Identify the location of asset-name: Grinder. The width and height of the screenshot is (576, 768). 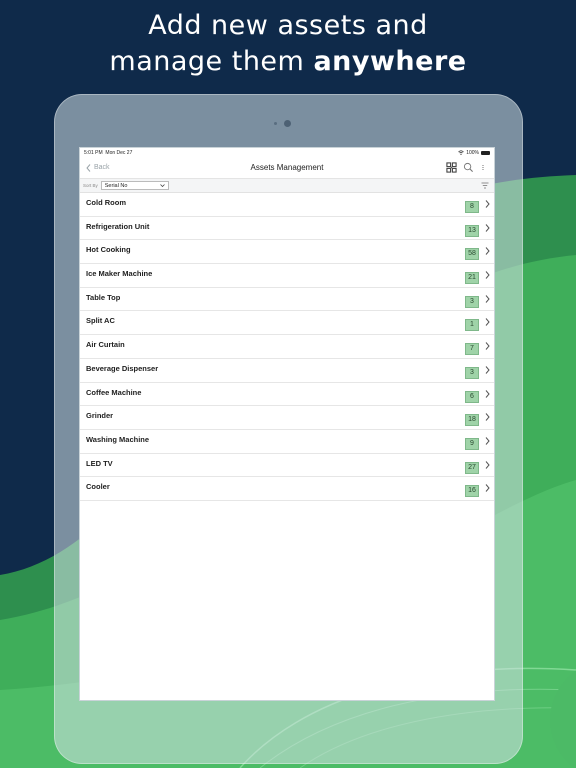
(100, 416).